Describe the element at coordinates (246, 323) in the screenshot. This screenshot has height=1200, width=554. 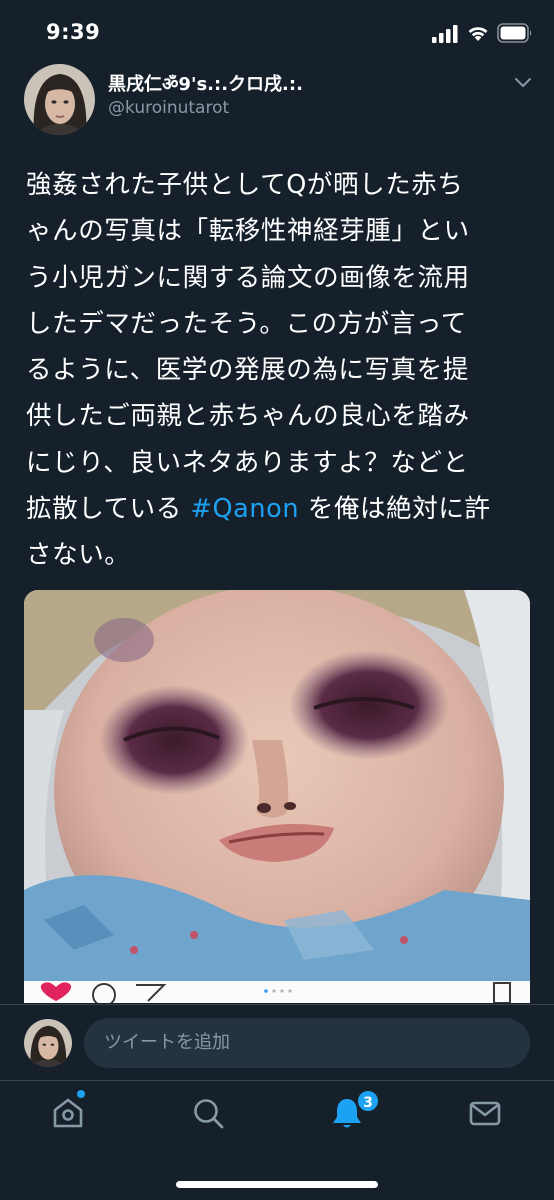
I see `tweet-text-line: したデマだったそう。この方が言って` at that location.